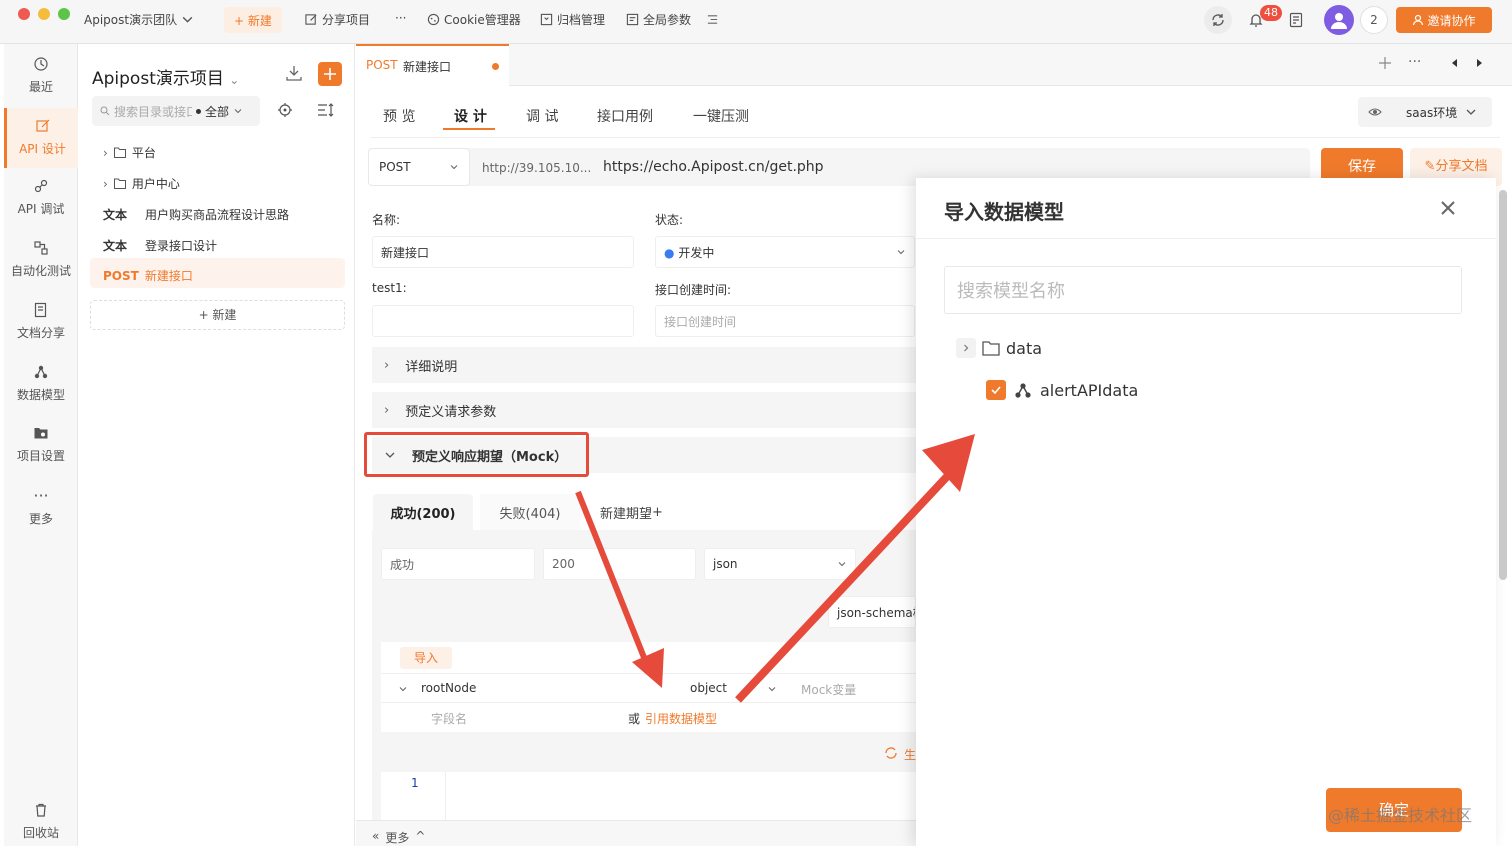  What do you see at coordinates (619, 589) in the screenshot?
I see `annotation-arrow-down` at bounding box center [619, 589].